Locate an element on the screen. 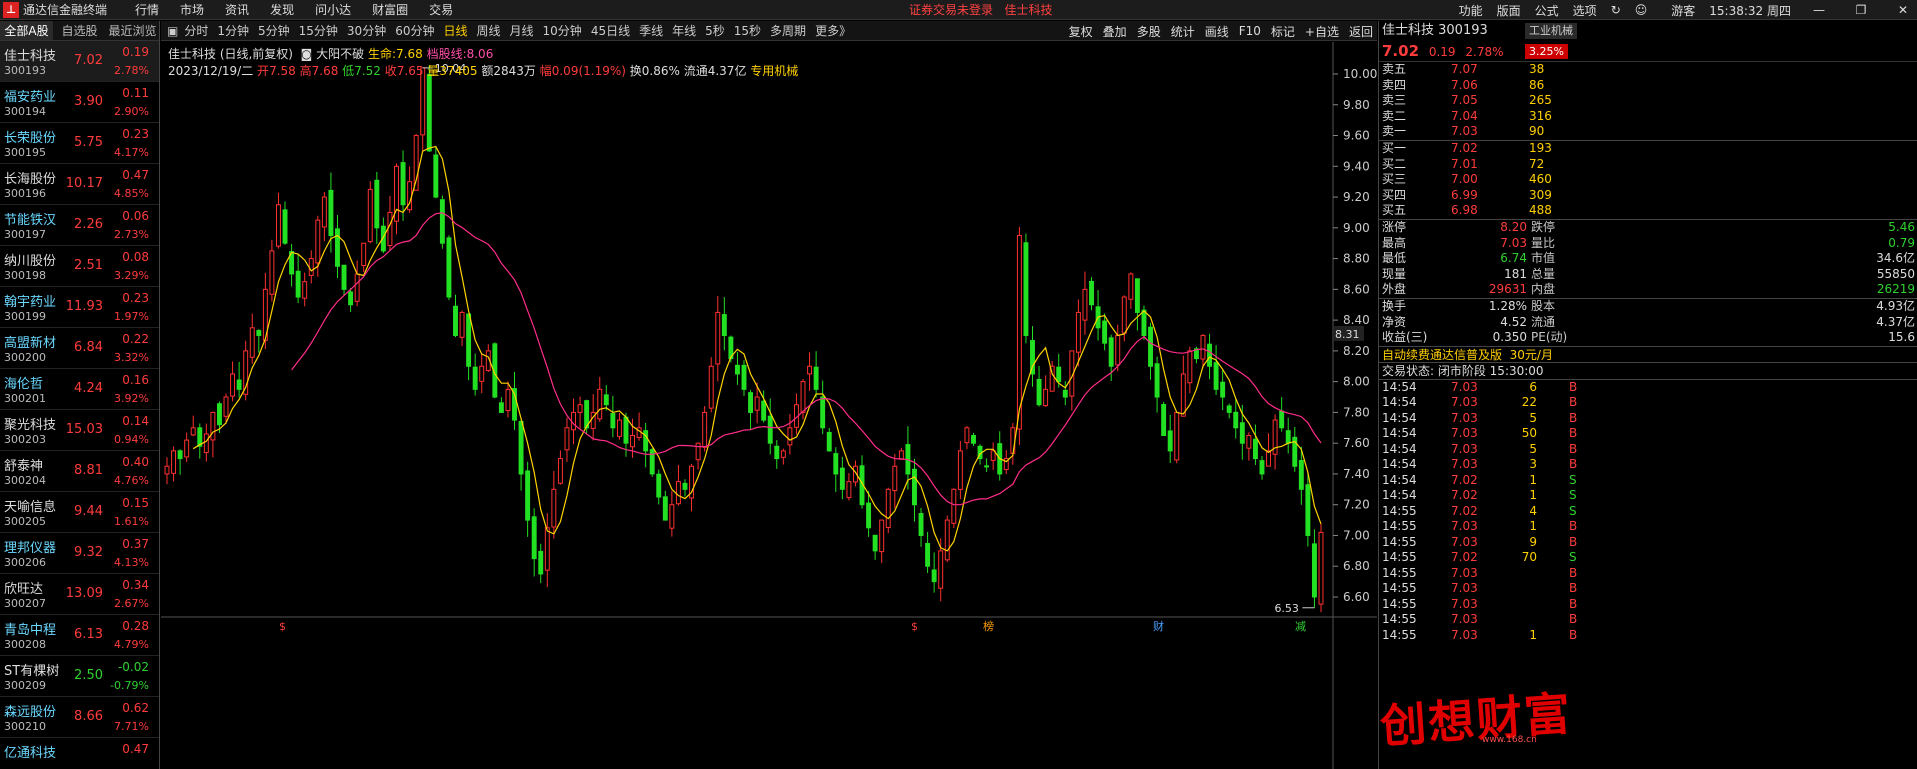 The height and width of the screenshot is (769, 1917). tab-watchlist: 自选股 is located at coordinates (79, 30).